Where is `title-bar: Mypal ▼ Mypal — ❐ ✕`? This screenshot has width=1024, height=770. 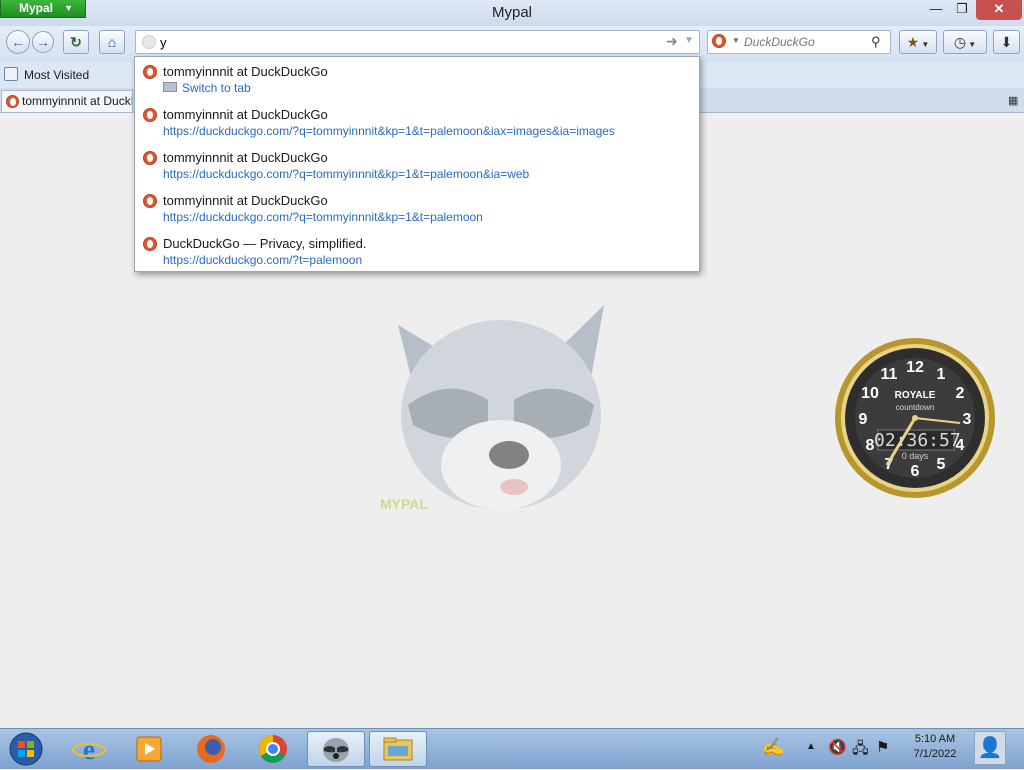
title-bar: Mypal ▼ Mypal — ❐ ✕ is located at coordinates (512, 13).